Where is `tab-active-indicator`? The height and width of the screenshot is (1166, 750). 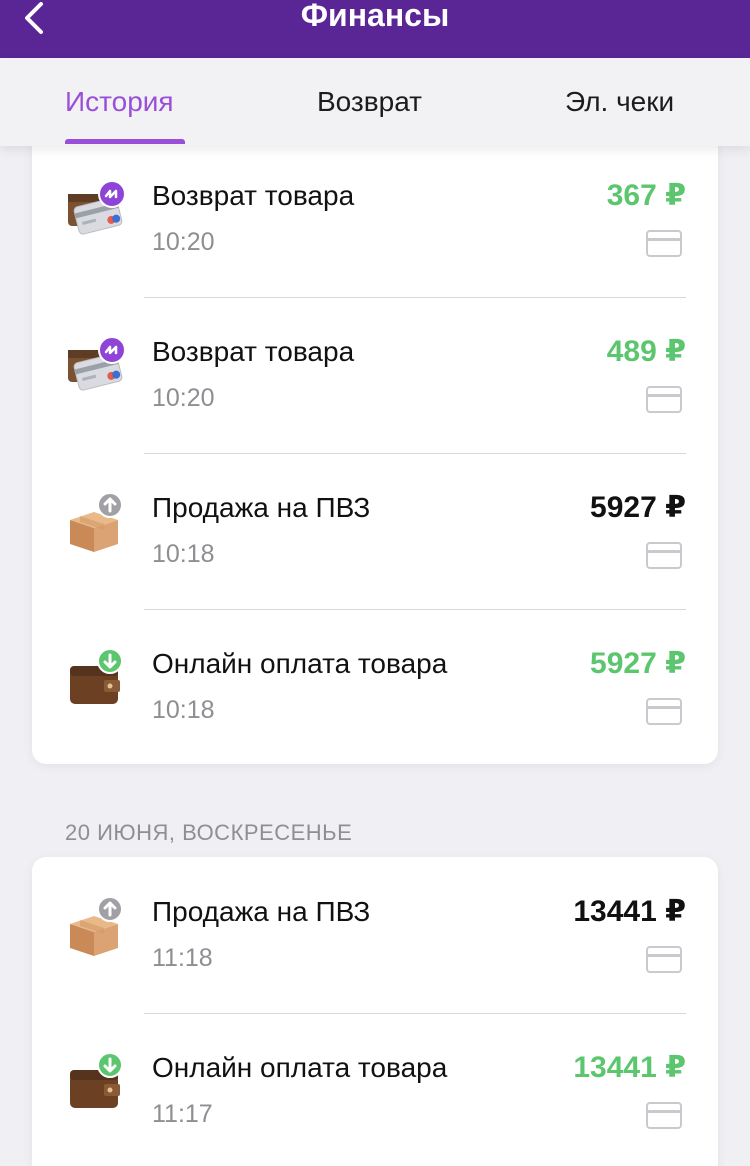
tab-active-indicator is located at coordinates (125, 141).